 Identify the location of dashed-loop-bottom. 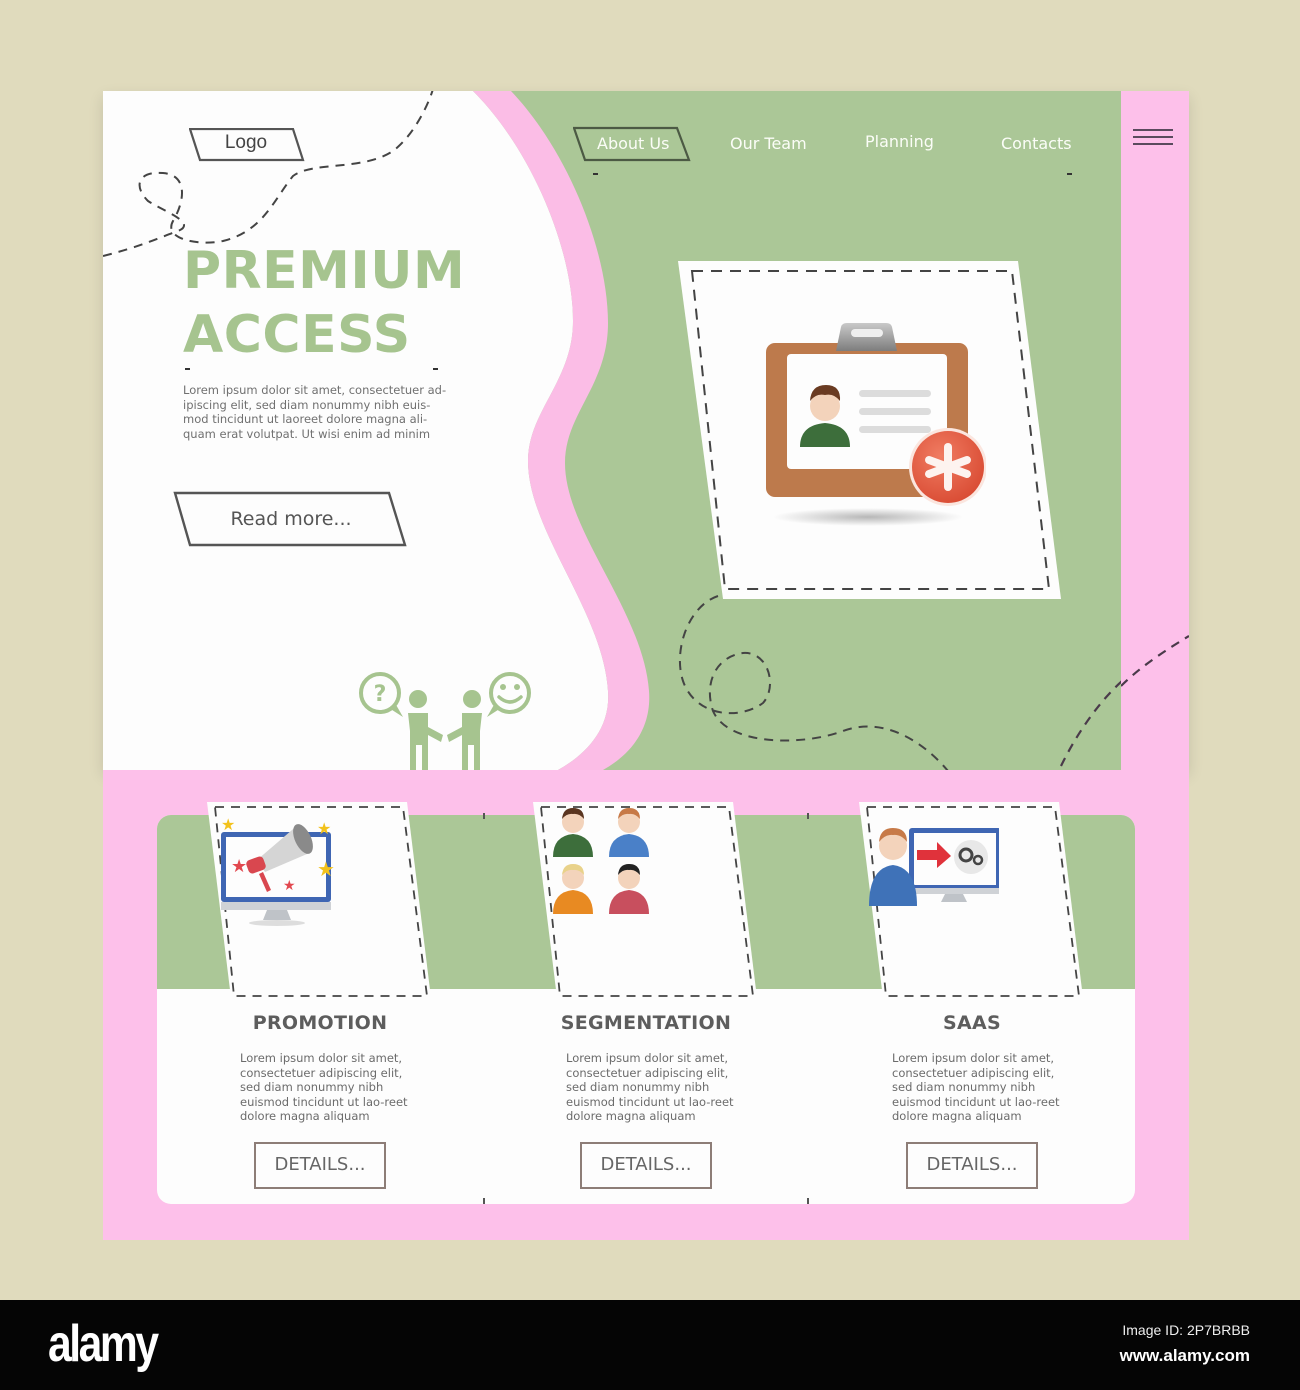
(813, 682).